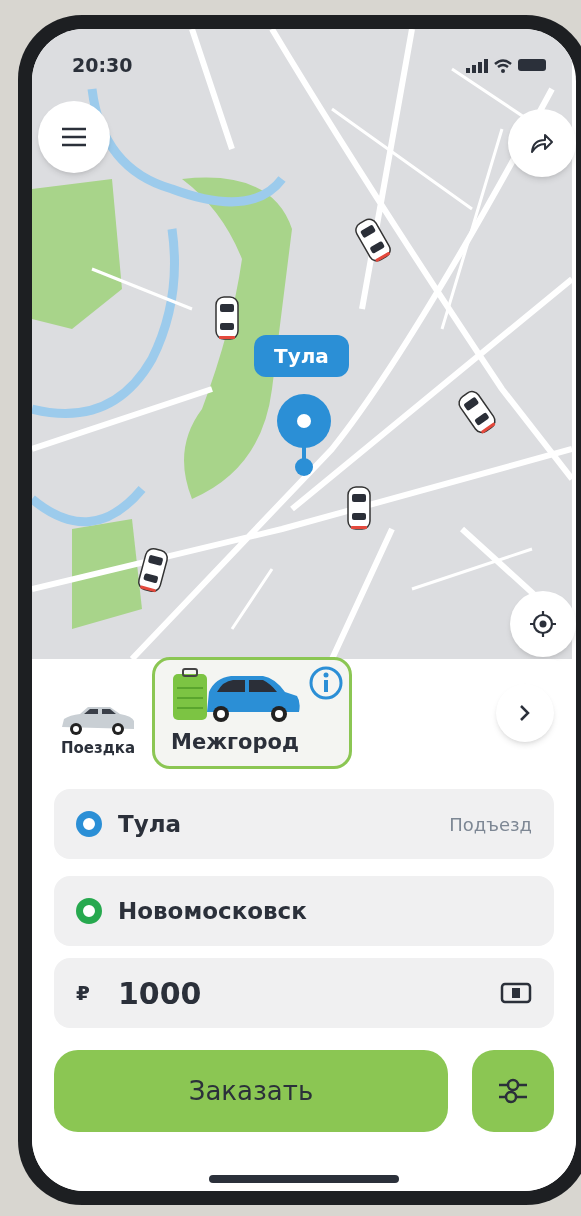 The height and width of the screenshot is (1216, 581). I want to click on filters-button, so click(513, 1091).